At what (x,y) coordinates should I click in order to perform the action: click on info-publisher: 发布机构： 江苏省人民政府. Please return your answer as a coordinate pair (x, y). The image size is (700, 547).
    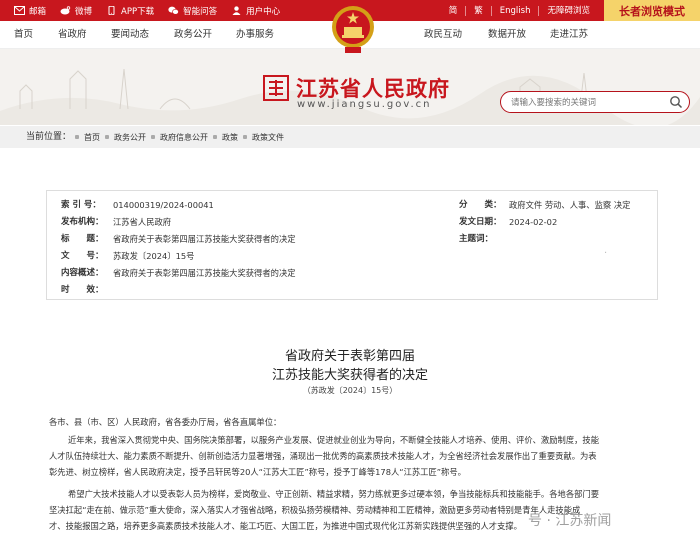
    Looking at the image, I should click on (211, 222).